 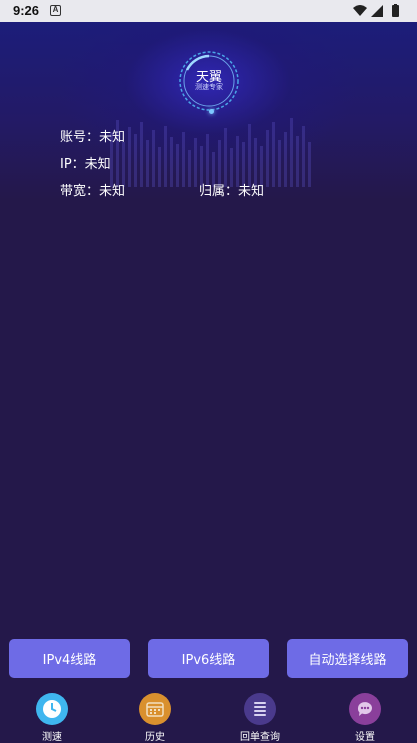 I want to click on nav-item-receipt-query: 回单查询, so click(x=260, y=715).